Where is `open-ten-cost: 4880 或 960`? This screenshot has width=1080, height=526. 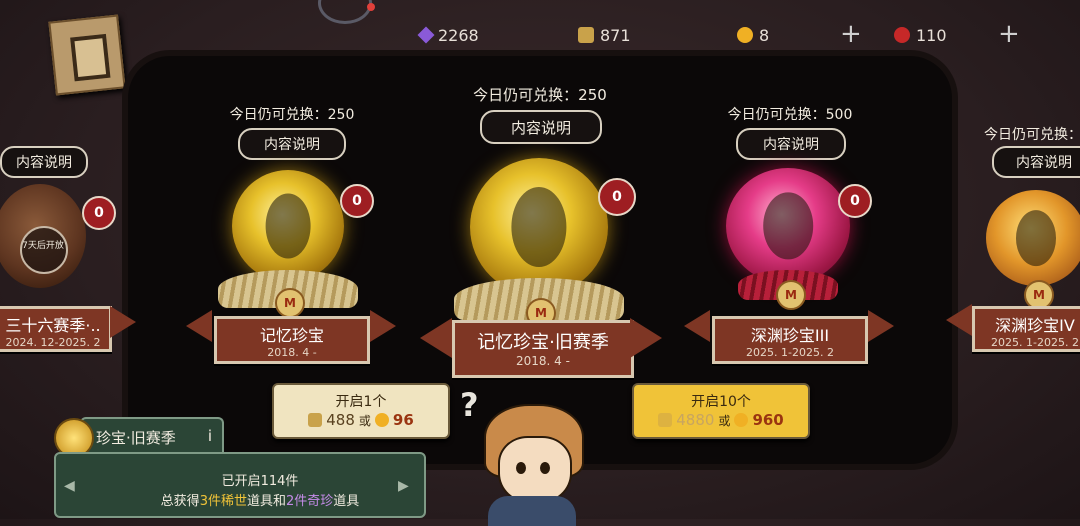 open-ten-cost: 4880 或 960 is located at coordinates (721, 420).